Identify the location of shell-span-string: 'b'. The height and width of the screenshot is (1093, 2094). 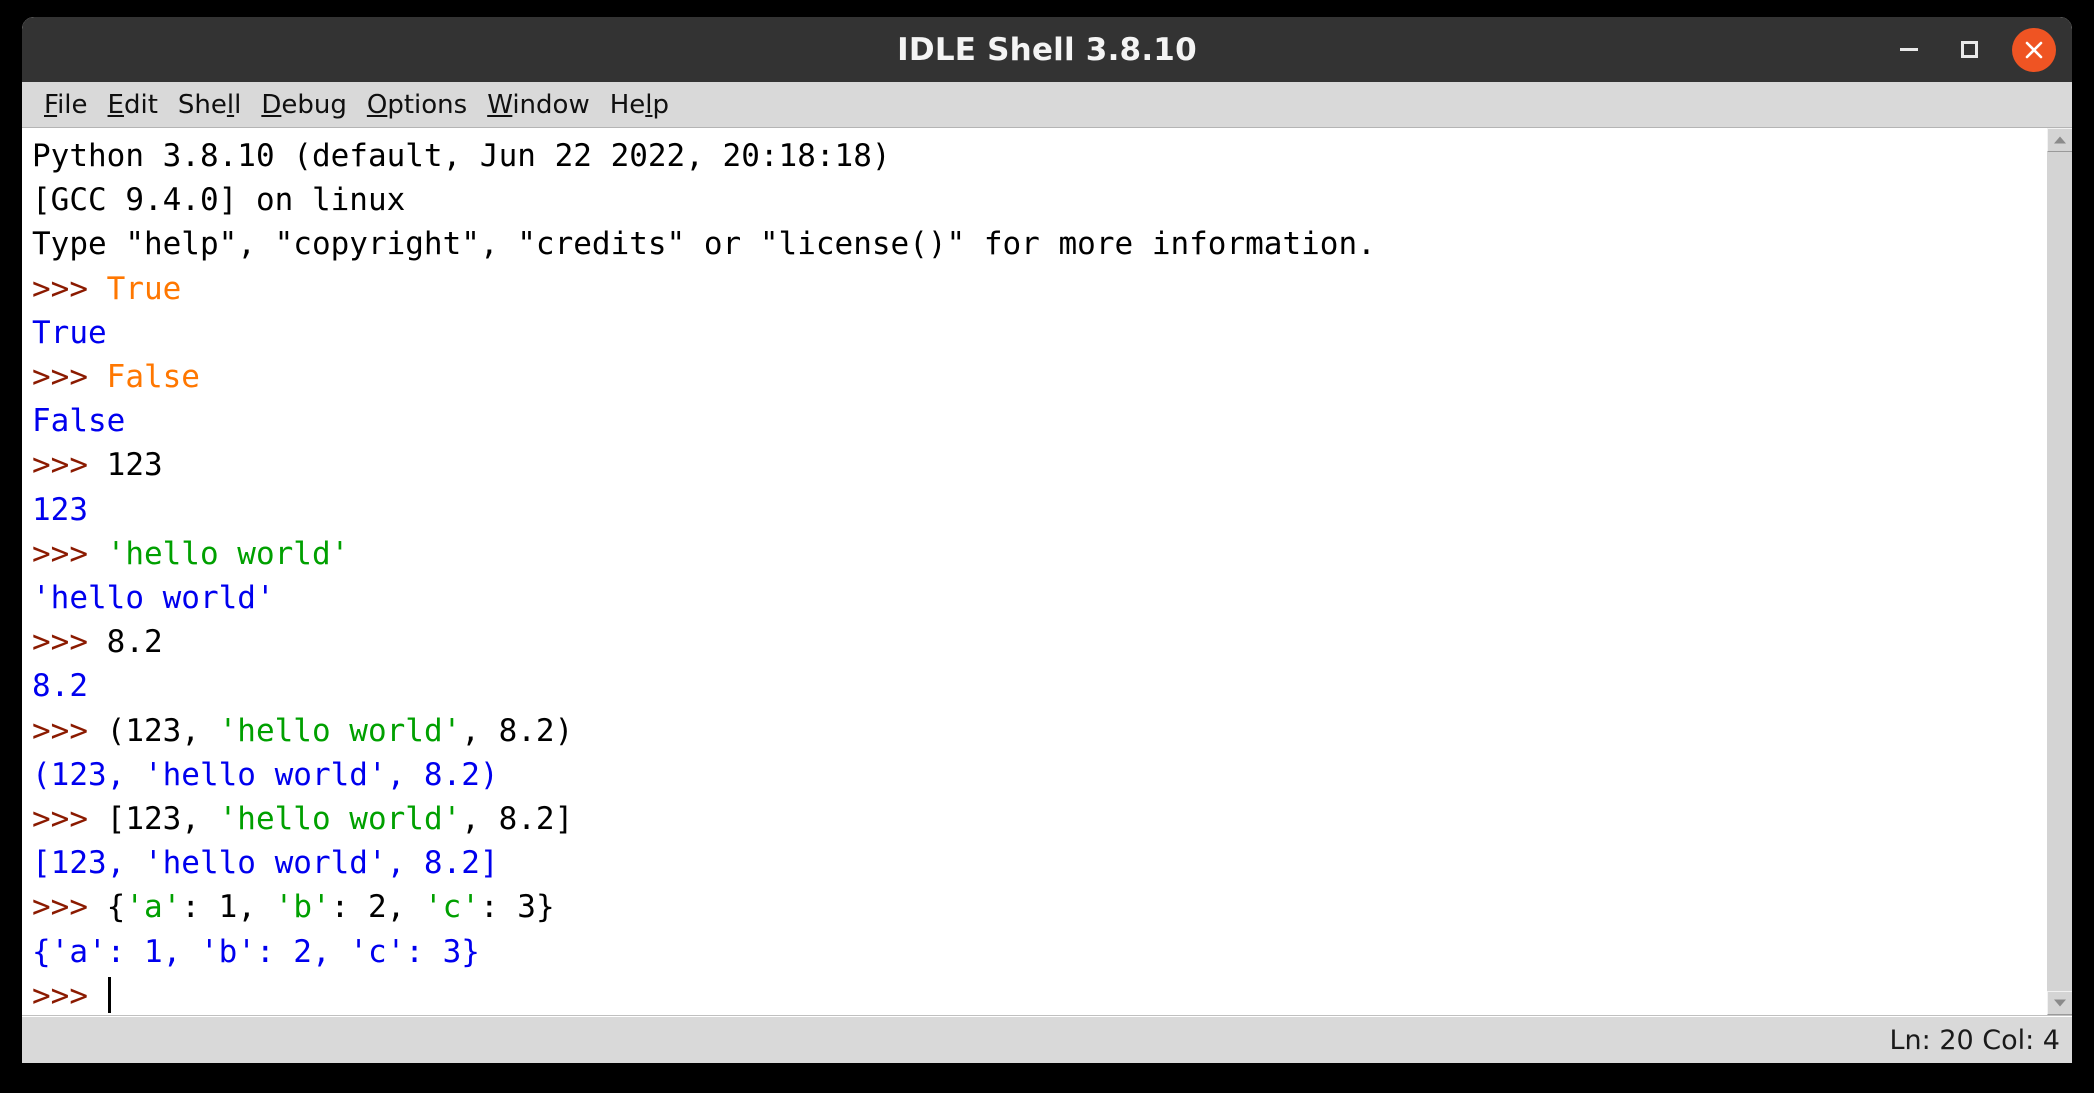
(302, 907).